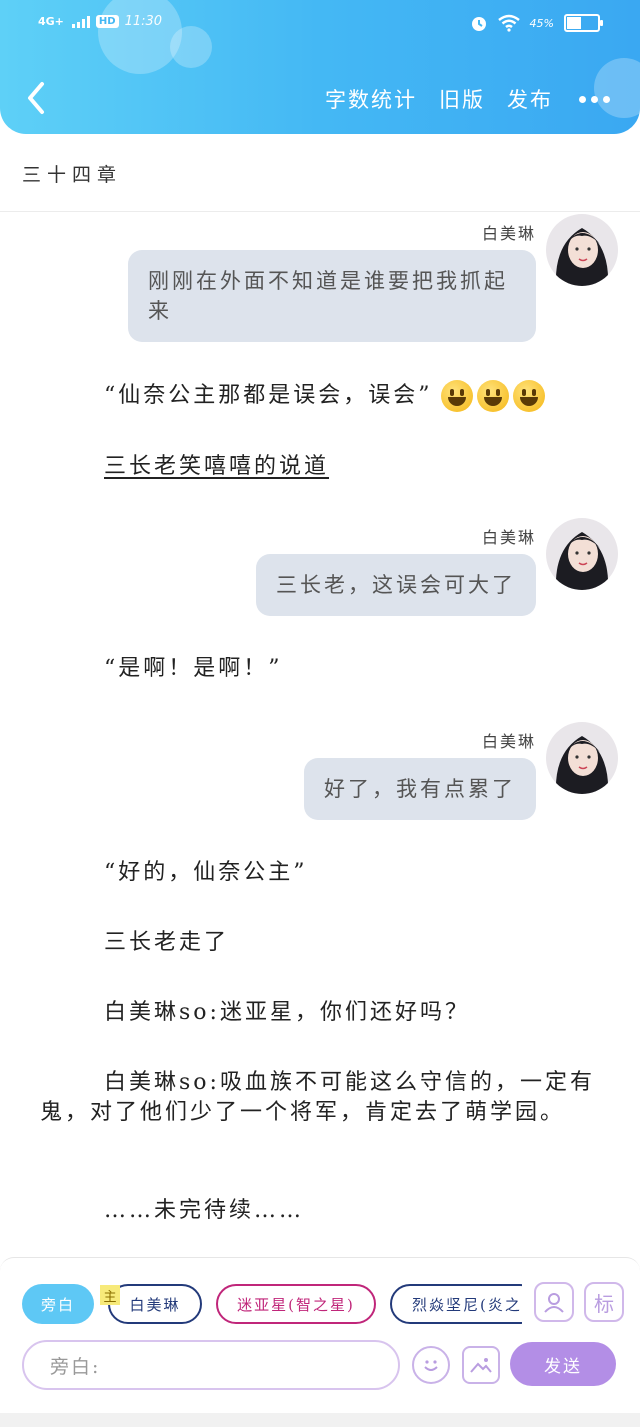  I want to click on signal-icon, so click(80, 21).